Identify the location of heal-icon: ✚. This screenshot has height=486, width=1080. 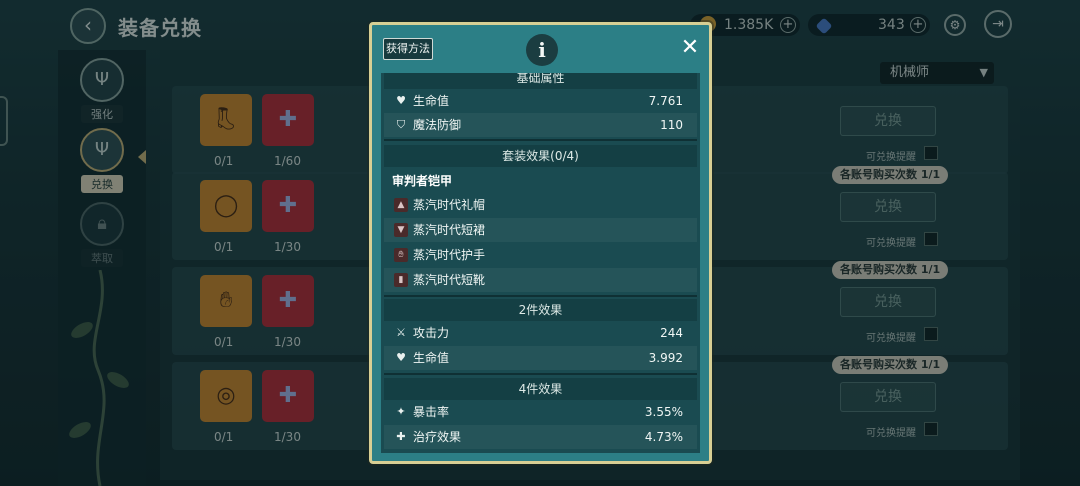
(401, 436).